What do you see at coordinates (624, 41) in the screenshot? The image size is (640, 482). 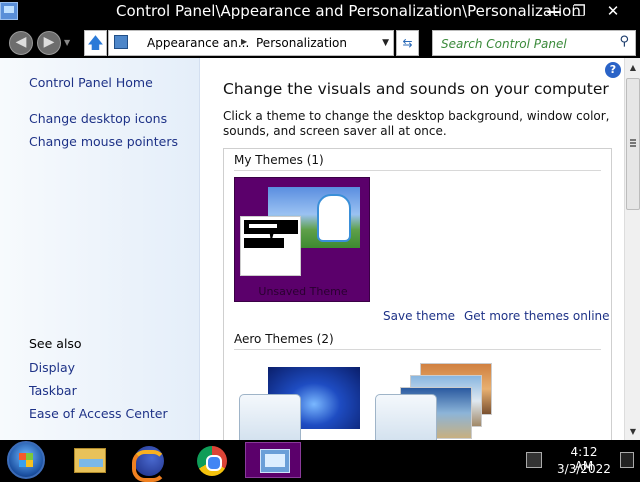 I see `search-icon: ⚲` at bounding box center [624, 41].